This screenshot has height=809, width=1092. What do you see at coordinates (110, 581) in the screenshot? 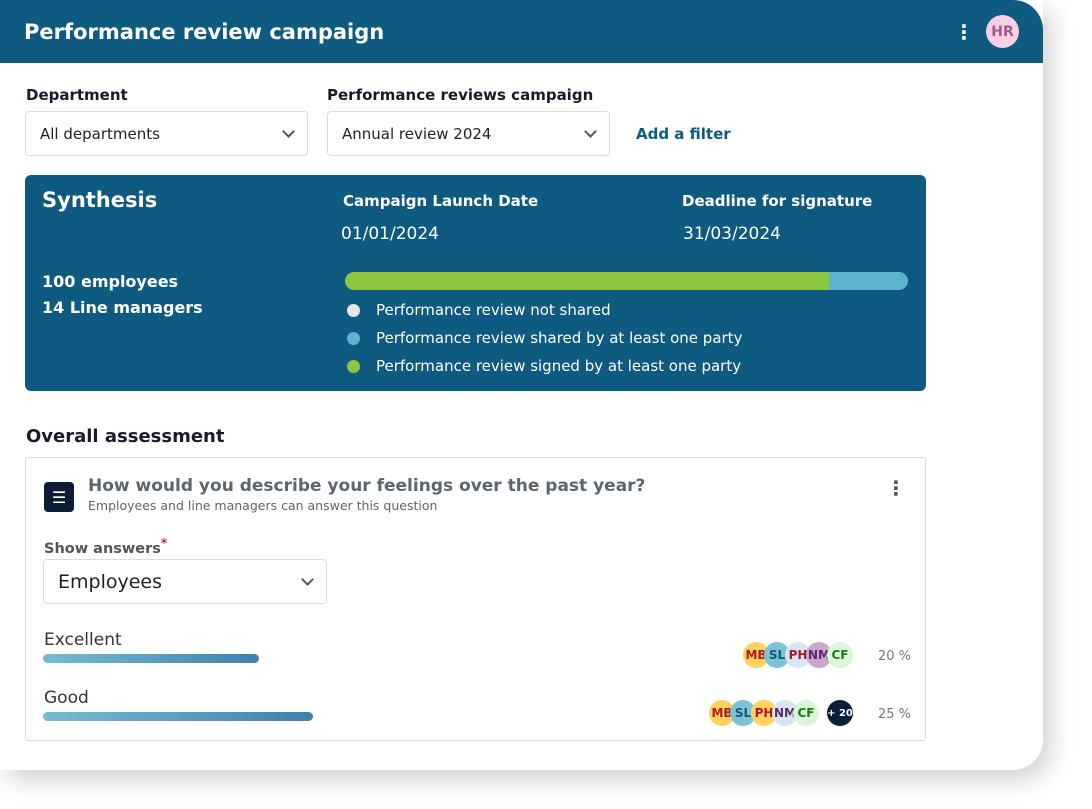
I see `show-answers-value: Employees` at bounding box center [110, 581].